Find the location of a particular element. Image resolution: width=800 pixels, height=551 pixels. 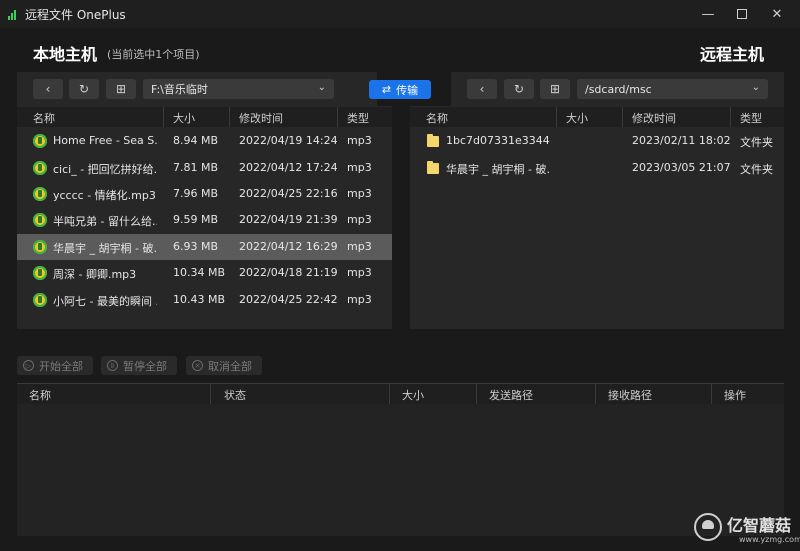

remote-back-button: ‹ is located at coordinates (482, 89).